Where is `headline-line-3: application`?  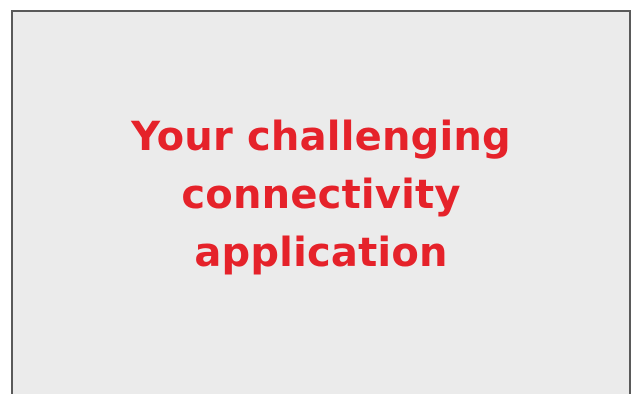 headline-line-3: application is located at coordinates (321, 253).